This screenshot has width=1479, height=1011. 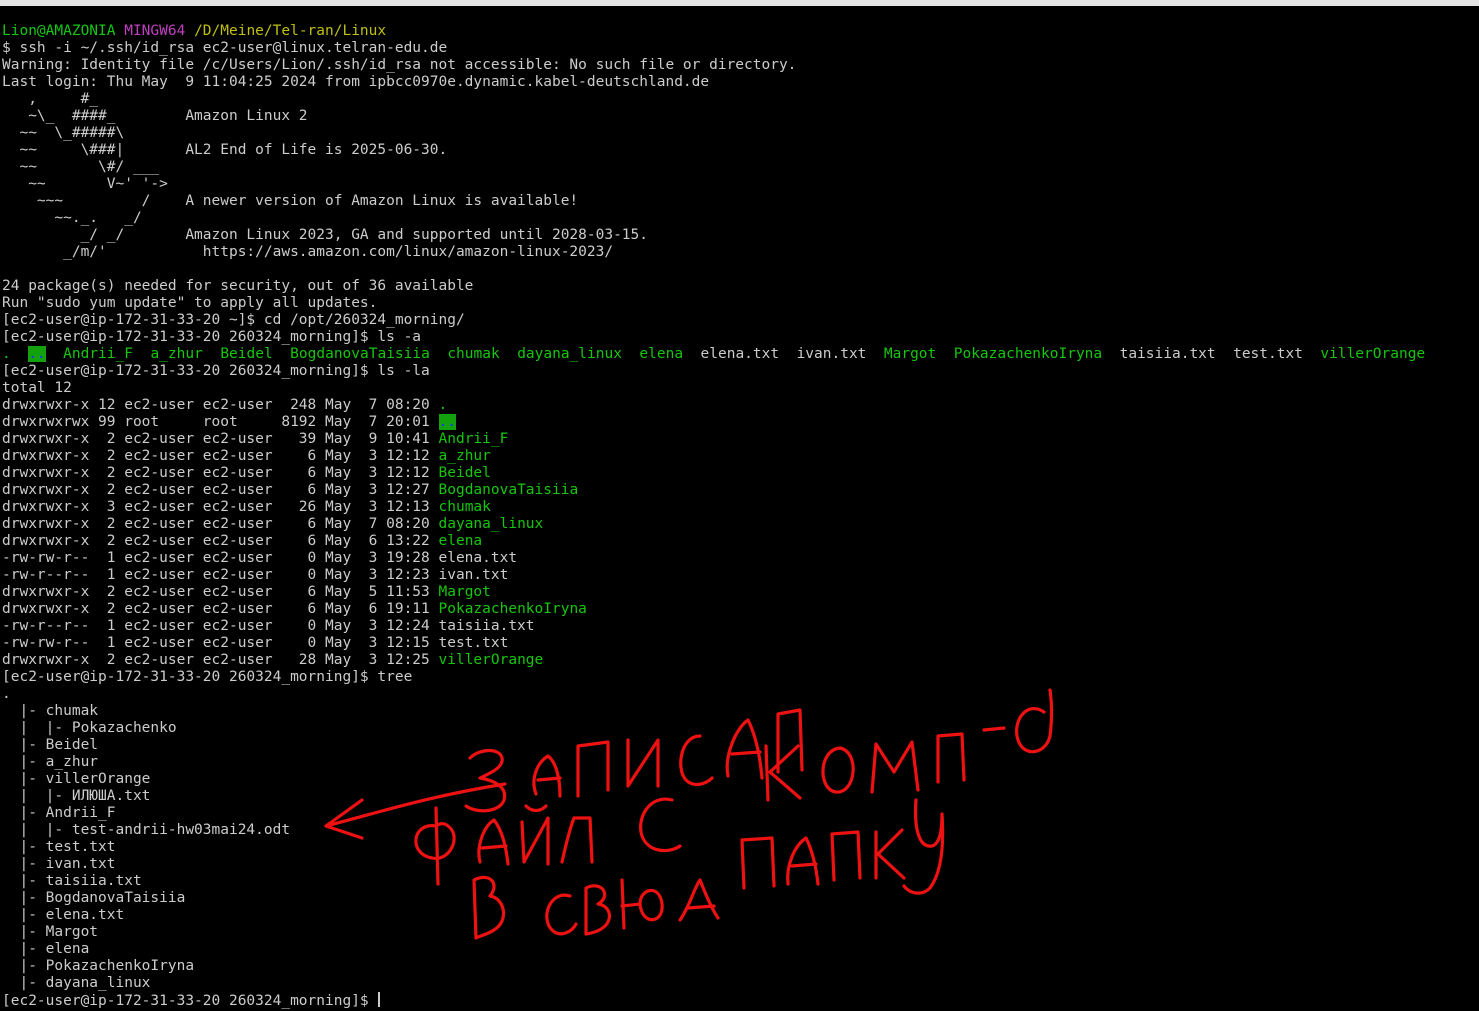 What do you see at coordinates (464, 456) in the screenshot?
I see `terminal-text: a_zhur` at bounding box center [464, 456].